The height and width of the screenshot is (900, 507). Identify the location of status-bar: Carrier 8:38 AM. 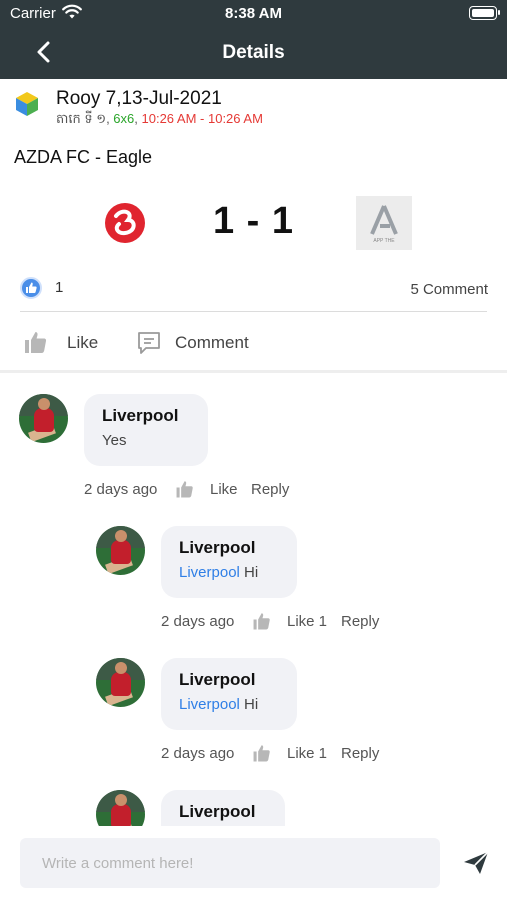
(253, 14).